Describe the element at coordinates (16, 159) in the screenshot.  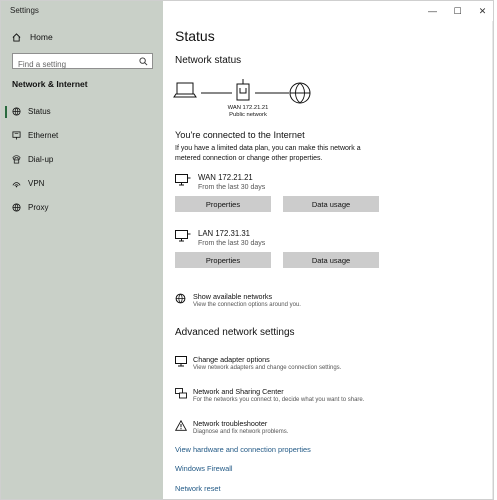
I see `dialup-icon` at that location.